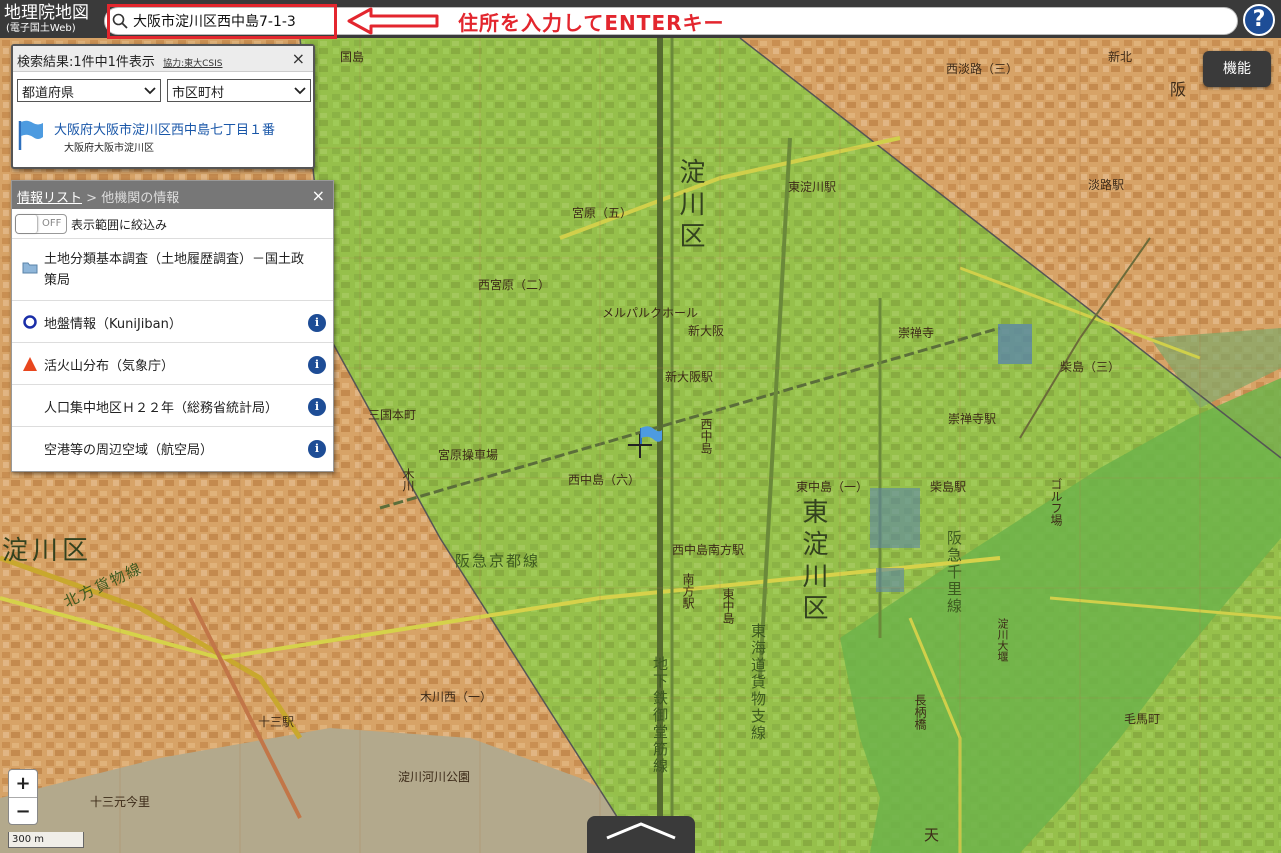  Describe the element at coordinates (30, 364) in the screenshot. I see `triangle-icon` at that location.